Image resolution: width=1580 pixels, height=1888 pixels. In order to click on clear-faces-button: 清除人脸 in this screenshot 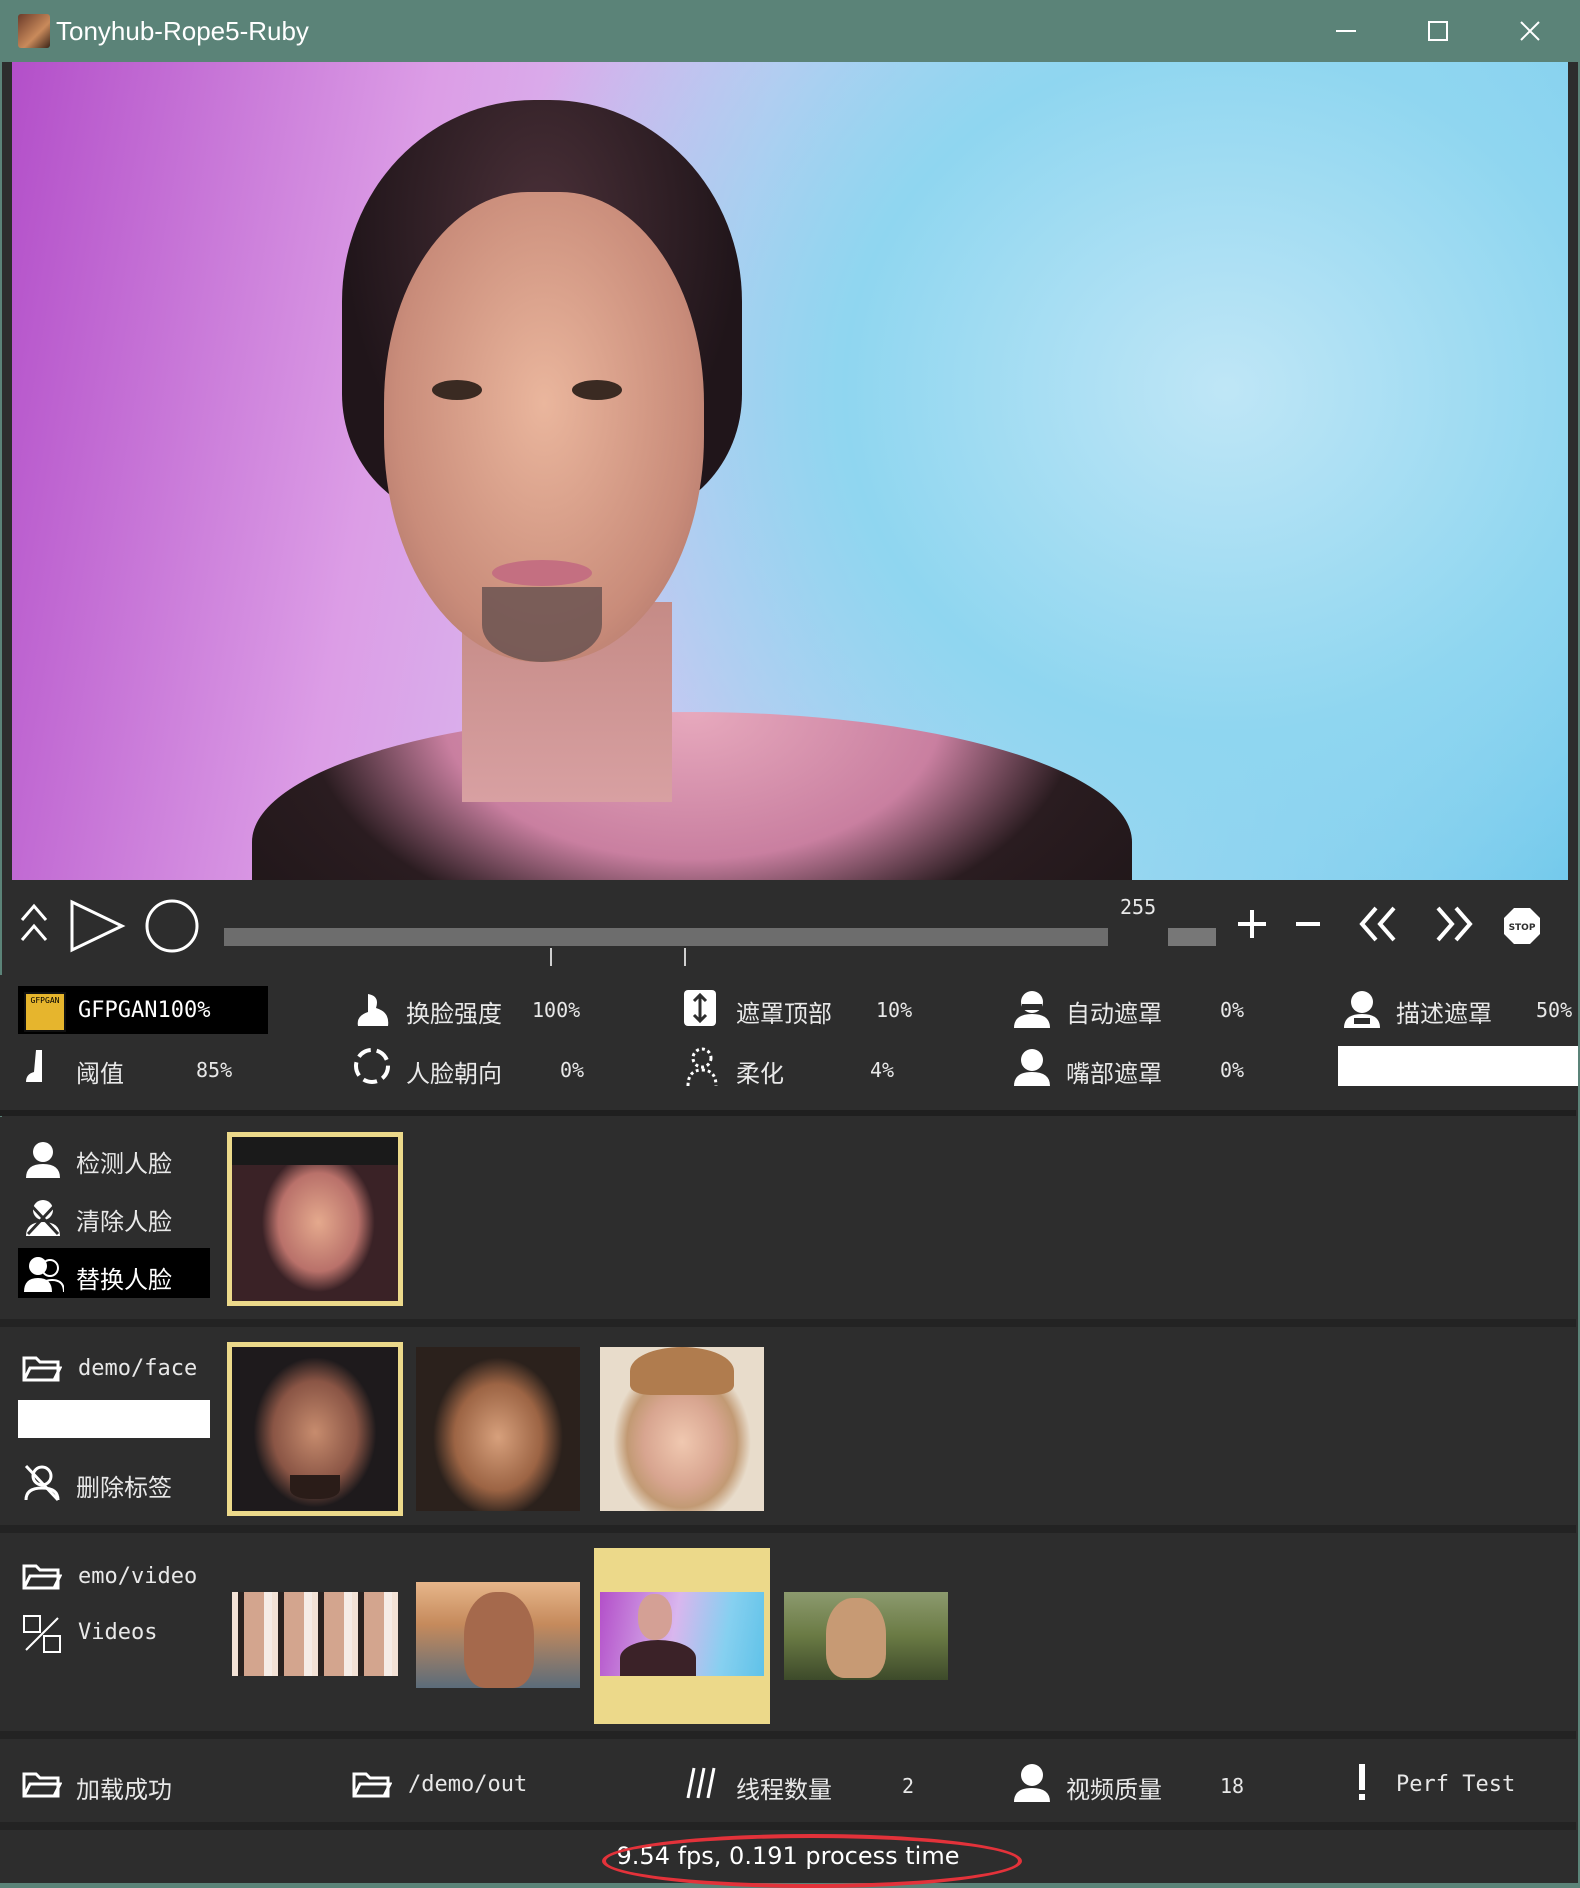, I will do `click(124, 1219)`.